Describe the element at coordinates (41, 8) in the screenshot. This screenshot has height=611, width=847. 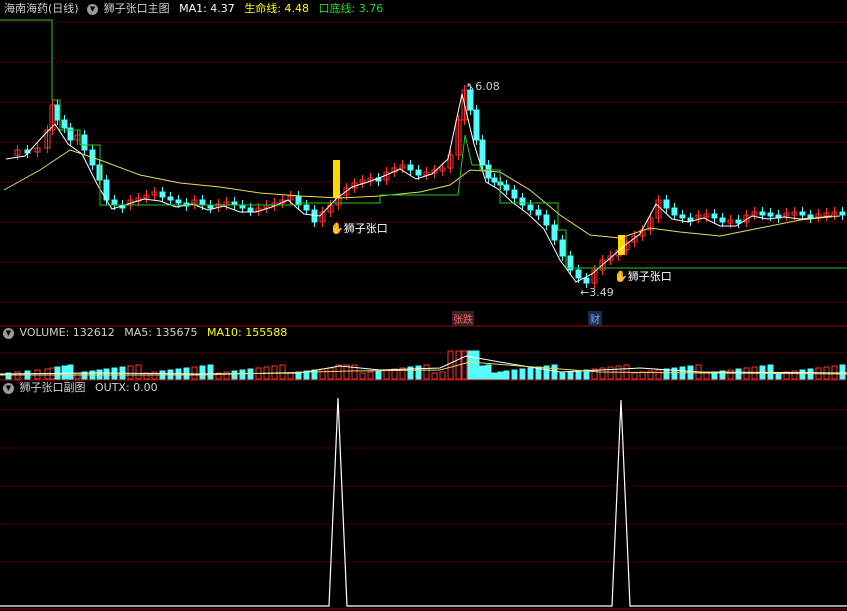
I see `stock-name: 海南海药(日线)` at that location.